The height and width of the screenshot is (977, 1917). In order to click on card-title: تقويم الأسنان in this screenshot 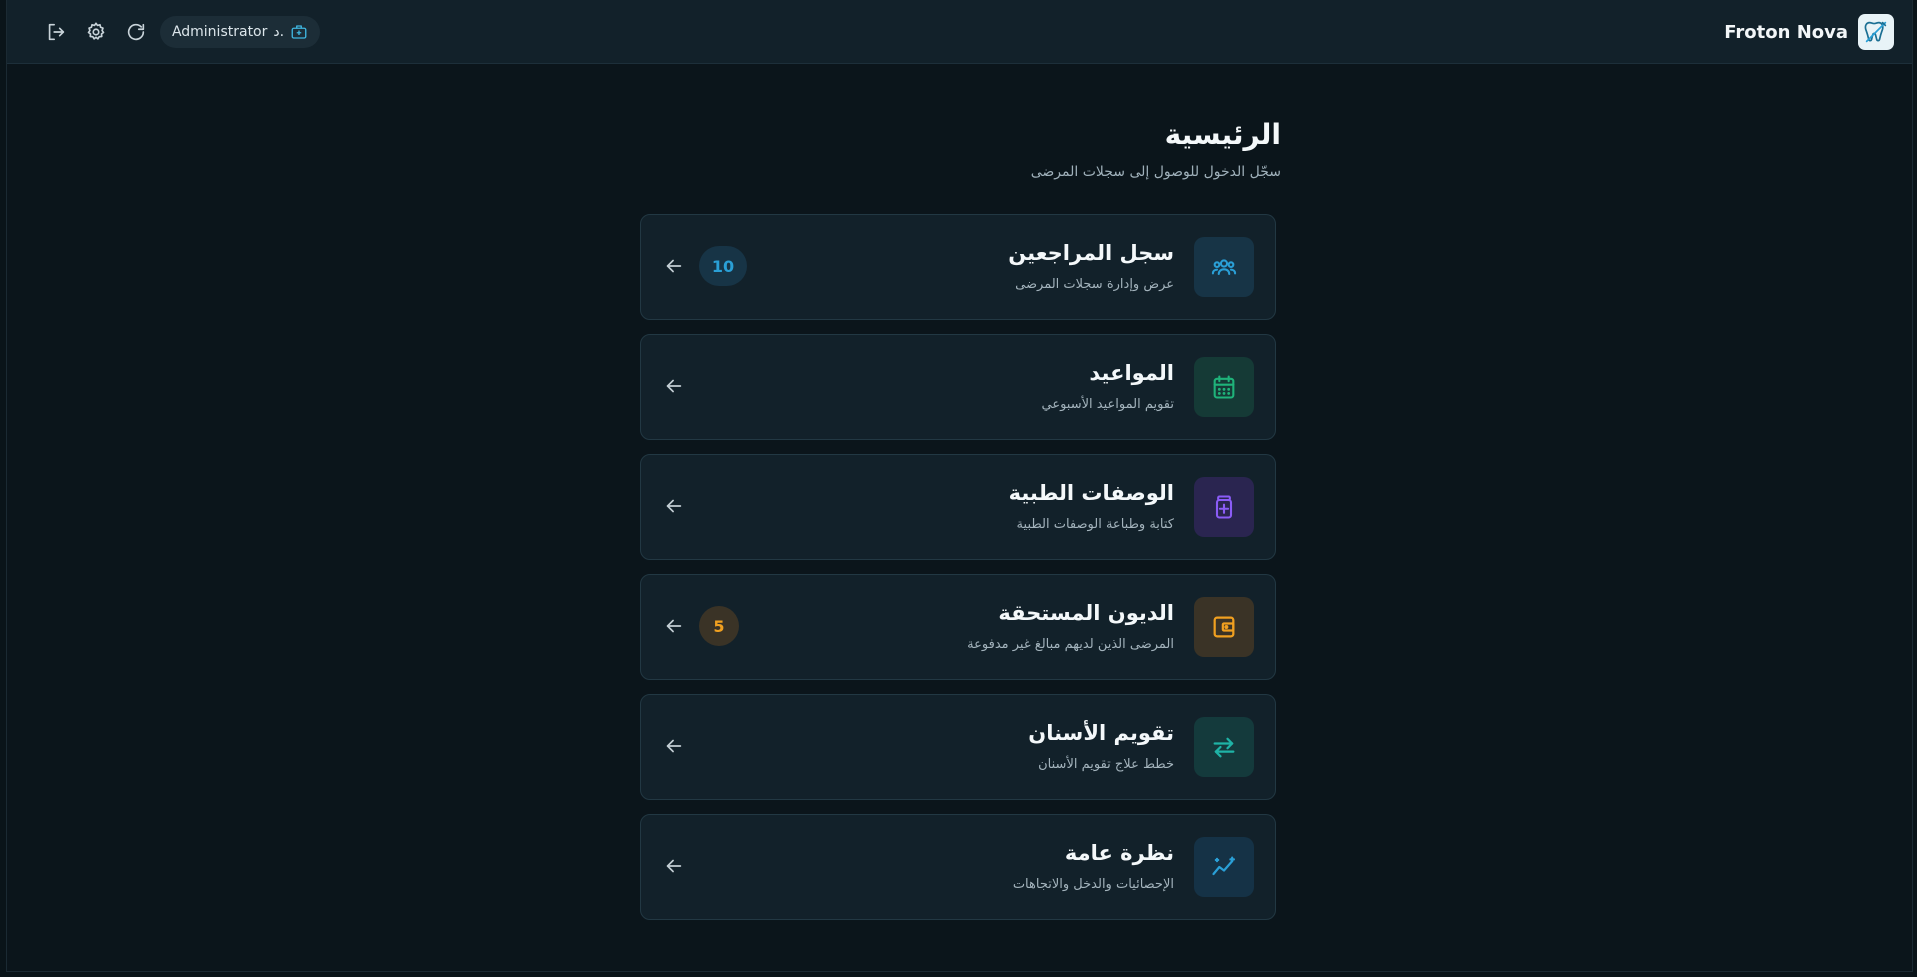, I will do `click(1101, 733)`.